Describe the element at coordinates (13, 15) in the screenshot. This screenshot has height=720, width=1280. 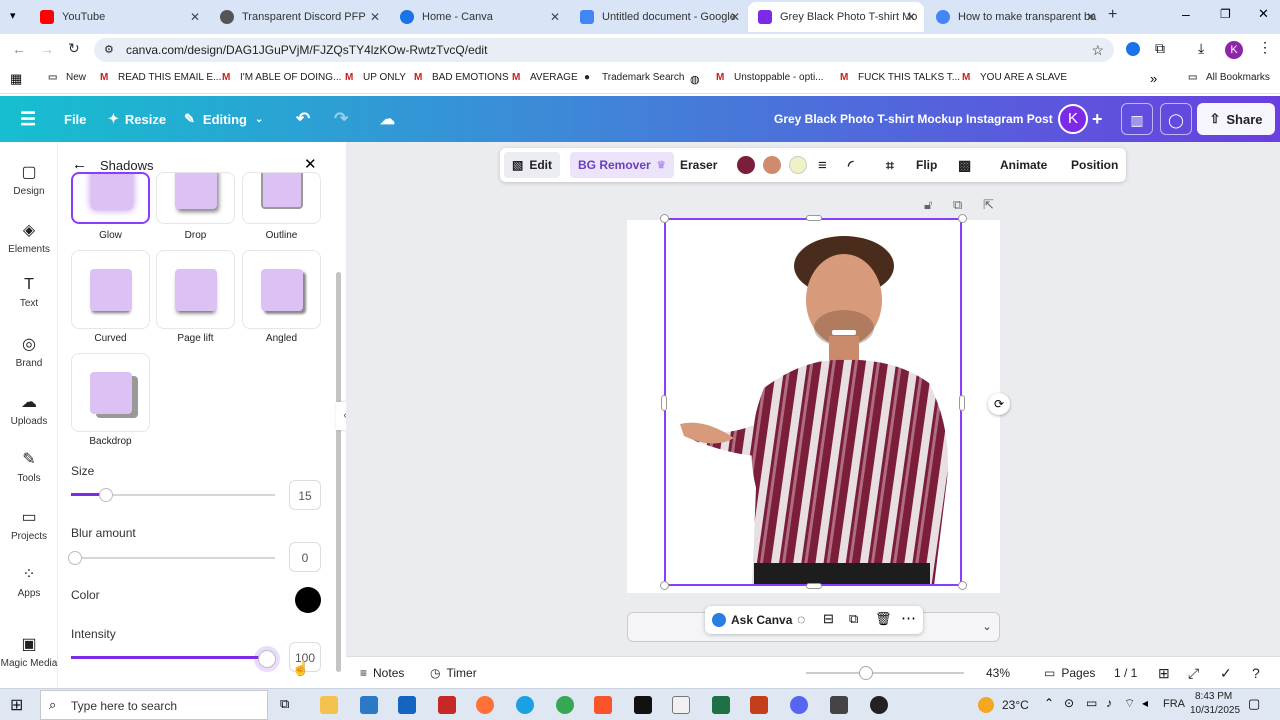
I see `tab-search-icon: ▾` at that location.